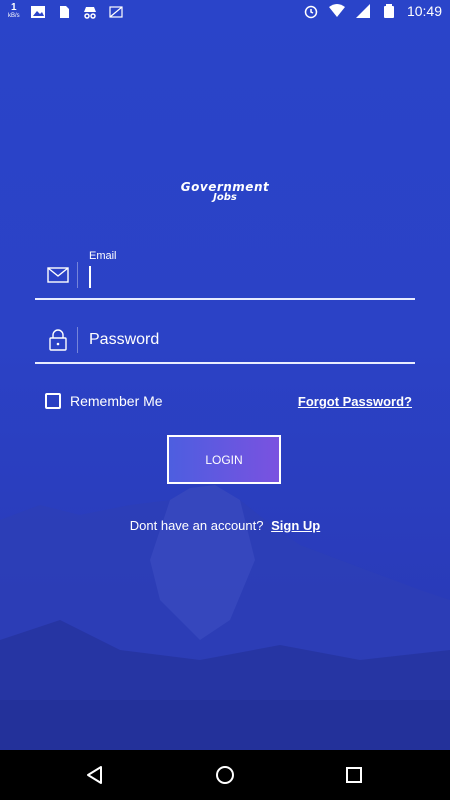 The width and height of the screenshot is (450, 800). Describe the element at coordinates (225, 299) in the screenshot. I see `email-underline` at that location.